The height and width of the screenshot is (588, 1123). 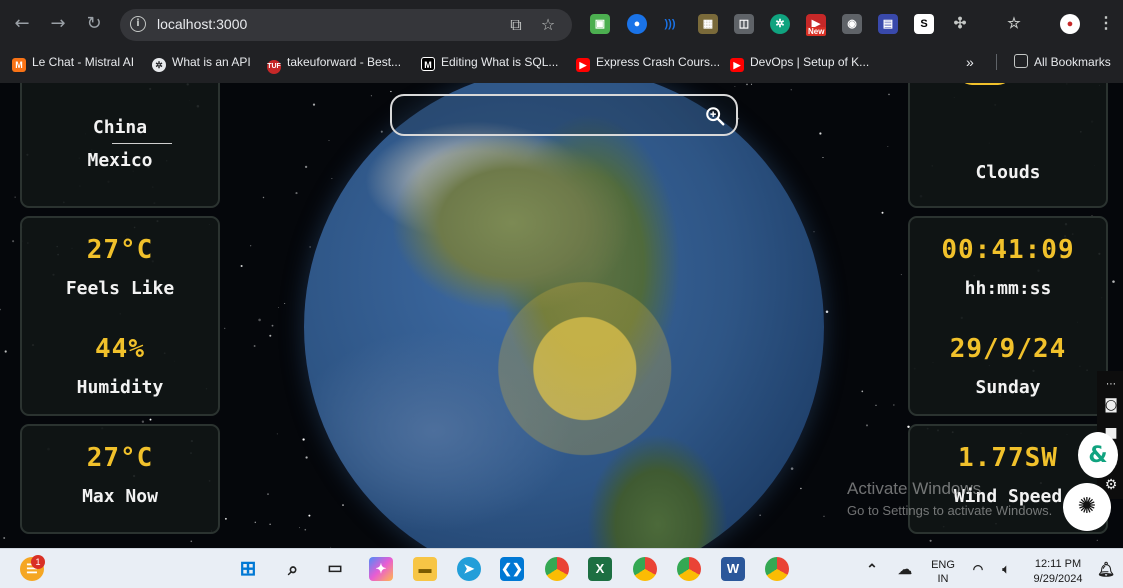 I want to click on address-bar: i localhost:3000 ⧉ ☆, so click(x=346, y=25).